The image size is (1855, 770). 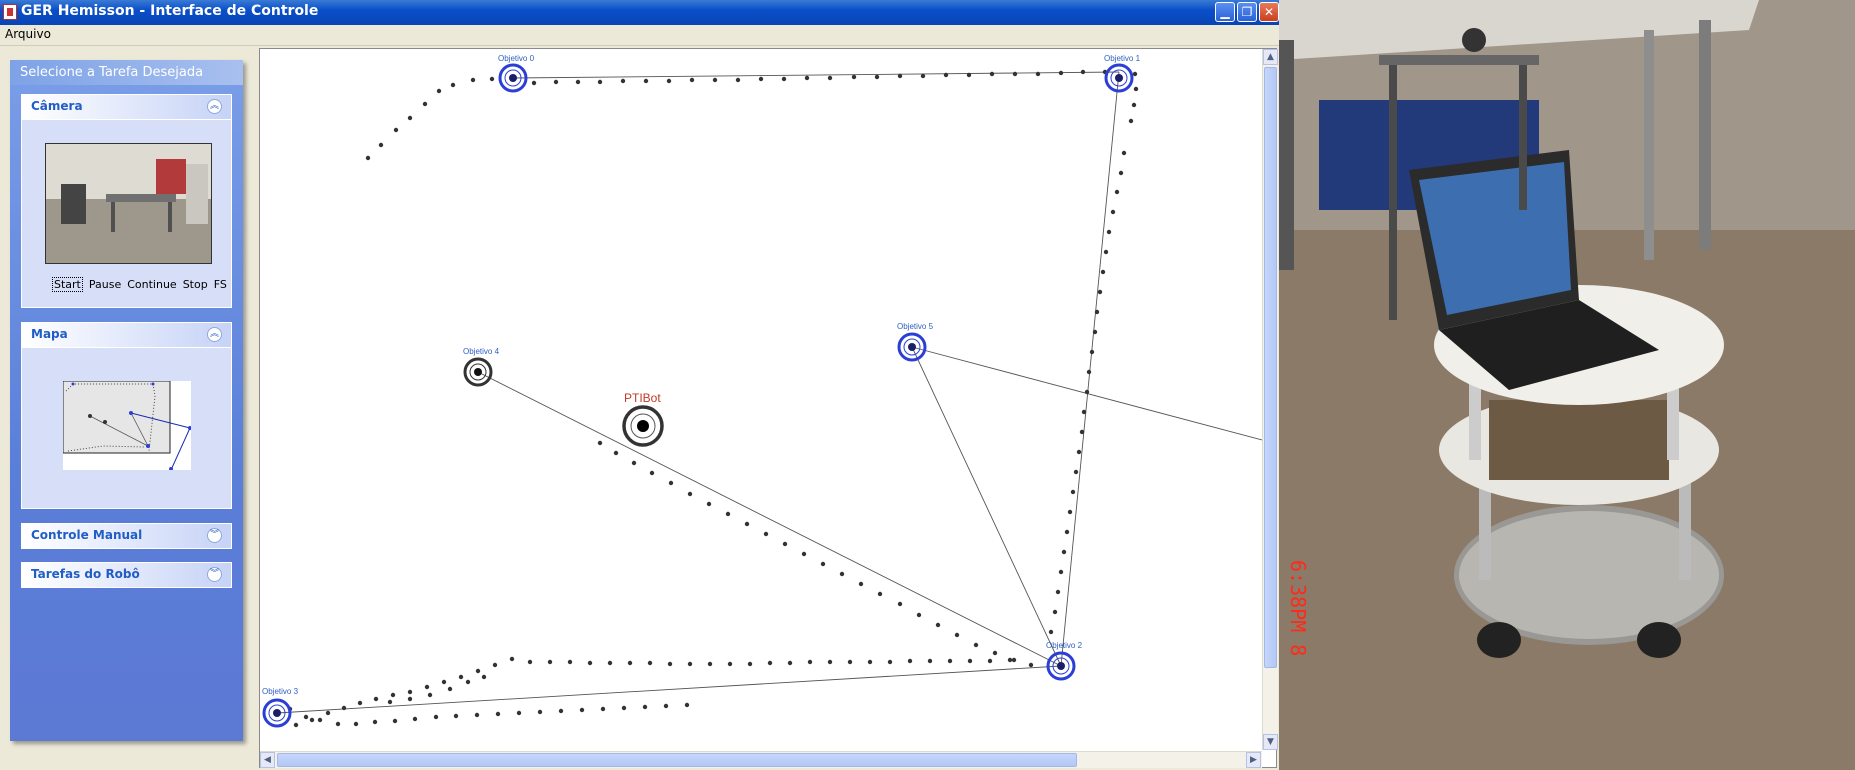 I want to click on objective-label: Objetivo 1, so click(x=1122, y=58).